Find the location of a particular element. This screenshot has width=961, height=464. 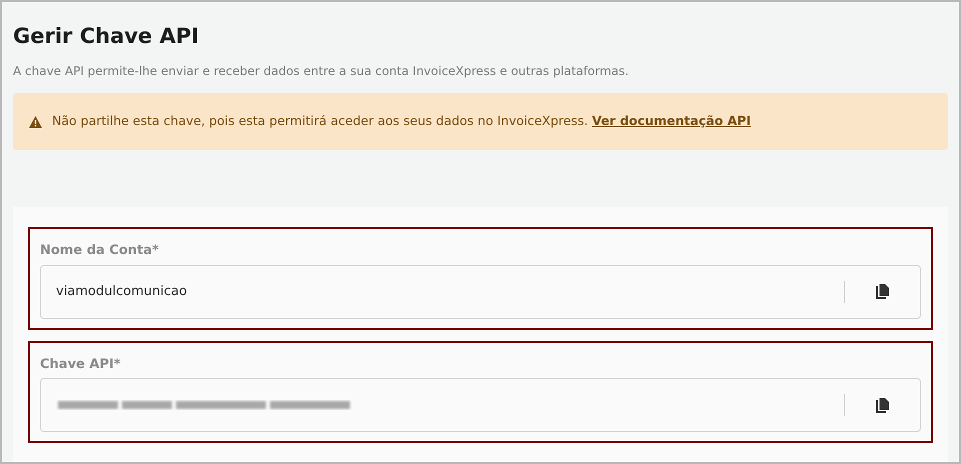

warning-icon is located at coordinates (35, 122).